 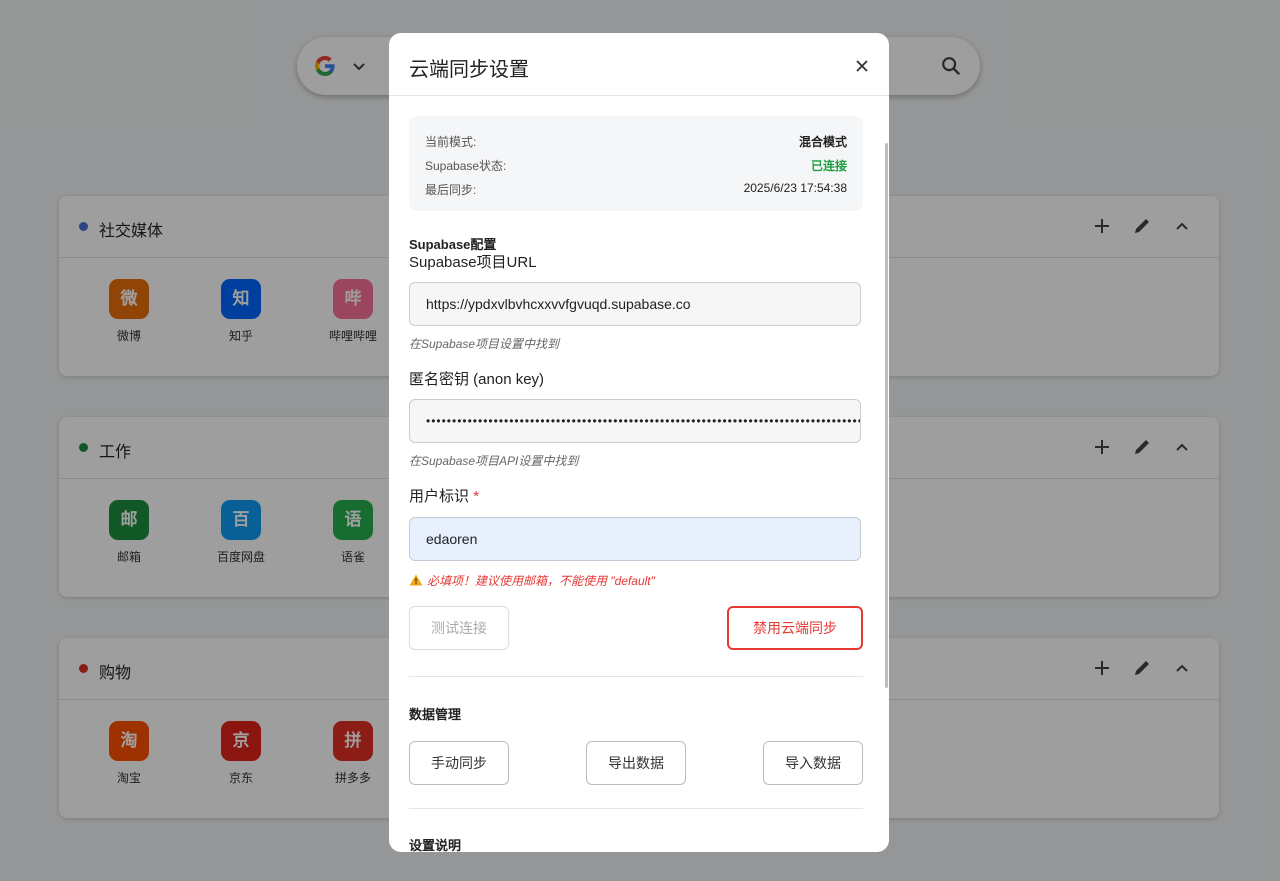 What do you see at coordinates (484, 344) in the screenshot?
I see `url-hint: 在Supabase项目设置中找到` at bounding box center [484, 344].